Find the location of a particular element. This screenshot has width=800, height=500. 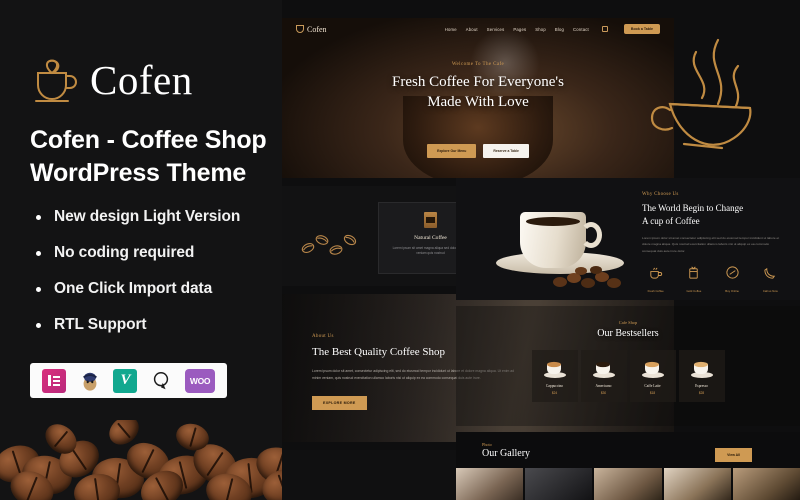

coffee-beans-decor-icon is located at coordinates (329, 244).